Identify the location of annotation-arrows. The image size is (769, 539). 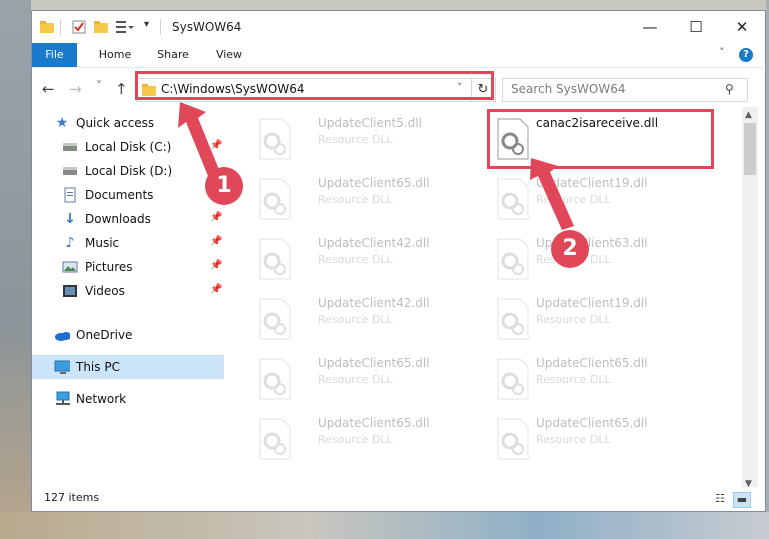
(376, 166).